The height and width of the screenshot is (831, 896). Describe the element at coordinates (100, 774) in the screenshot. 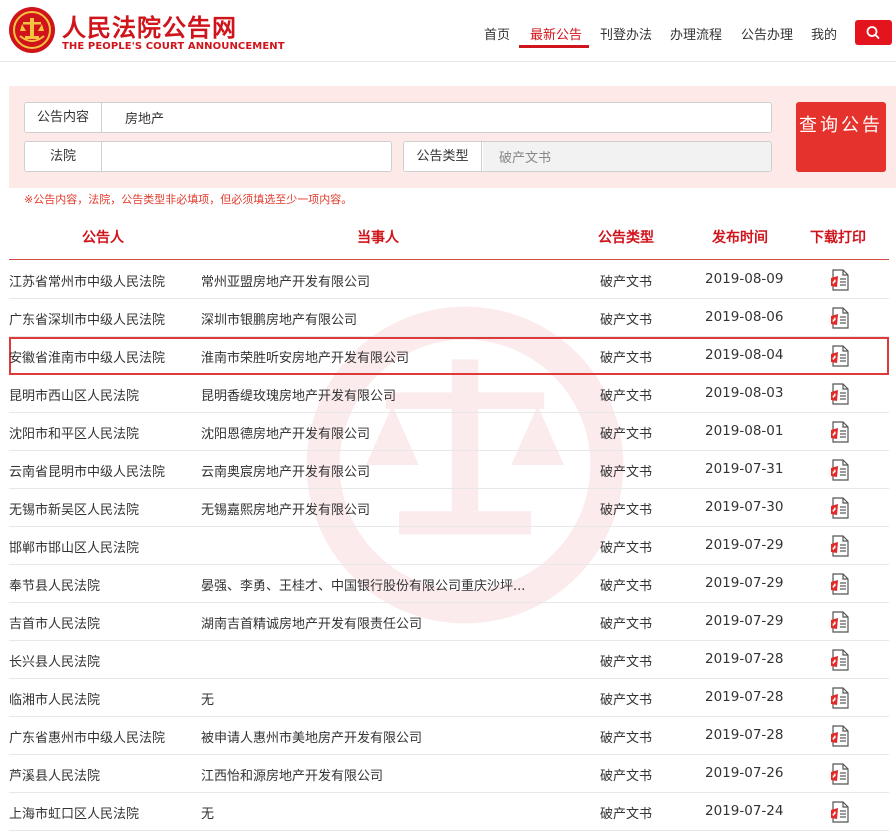

I see `row-court: 芦溪县人民法院` at that location.